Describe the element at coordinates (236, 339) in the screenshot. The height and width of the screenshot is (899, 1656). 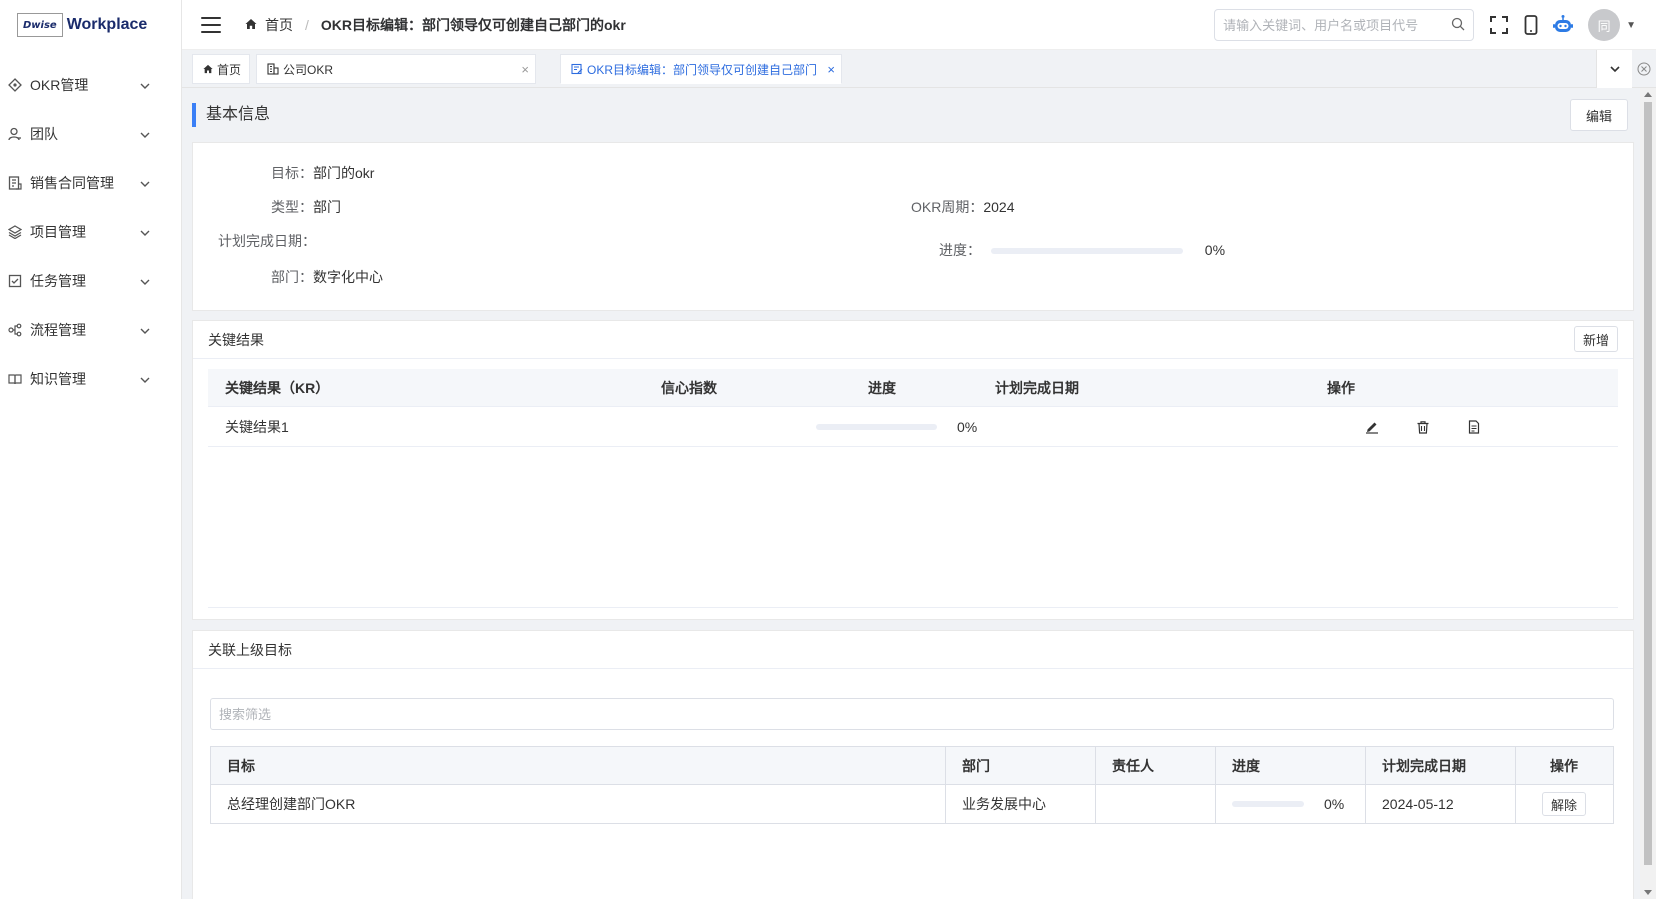
I see `key-results-title: 关键结果` at that location.